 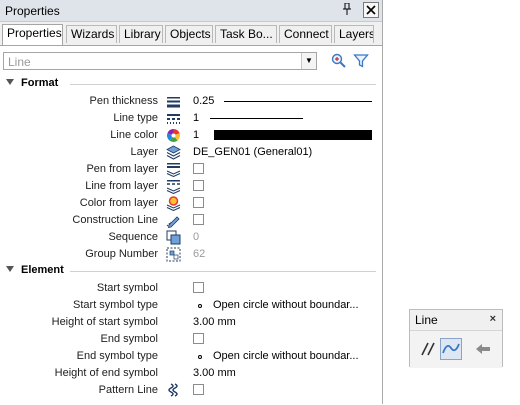 I want to click on pen-thickness-sample, so click(x=298, y=101).